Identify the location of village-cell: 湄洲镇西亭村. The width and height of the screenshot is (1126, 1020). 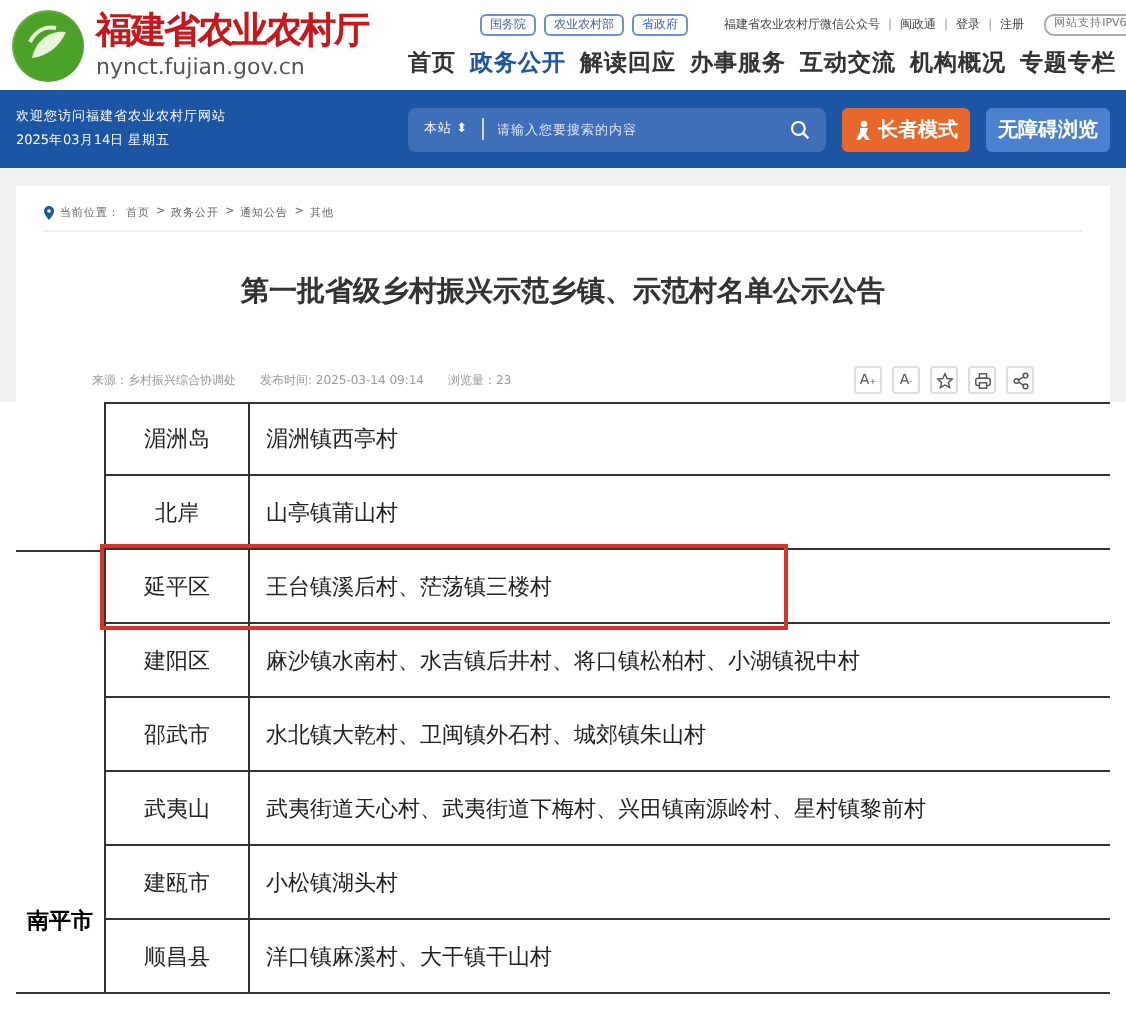
(680, 439).